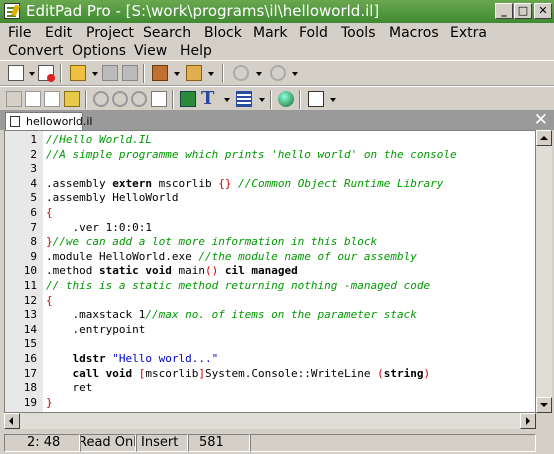  I want to click on read-only-indicator: Read Only, so click(108, 443).